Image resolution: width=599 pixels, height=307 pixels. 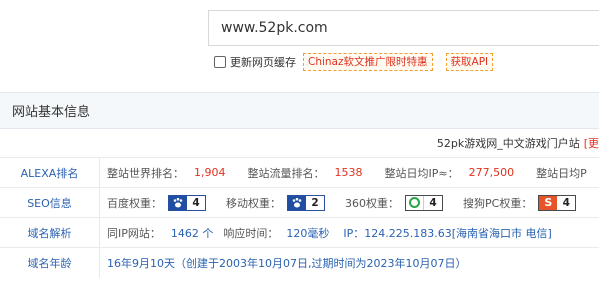 What do you see at coordinates (368, 62) in the screenshot?
I see `promo-link: Chinaz软文推广限时特惠` at bounding box center [368, 62].